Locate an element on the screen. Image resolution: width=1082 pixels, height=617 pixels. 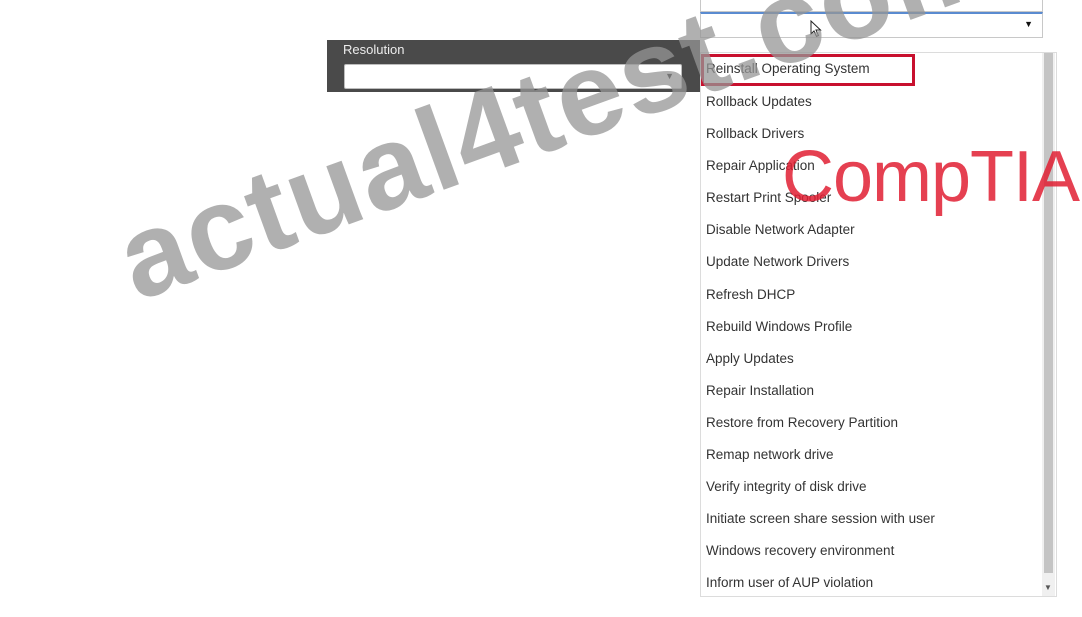
scrollbar: ▼ is located at coordinates (1048, 324).